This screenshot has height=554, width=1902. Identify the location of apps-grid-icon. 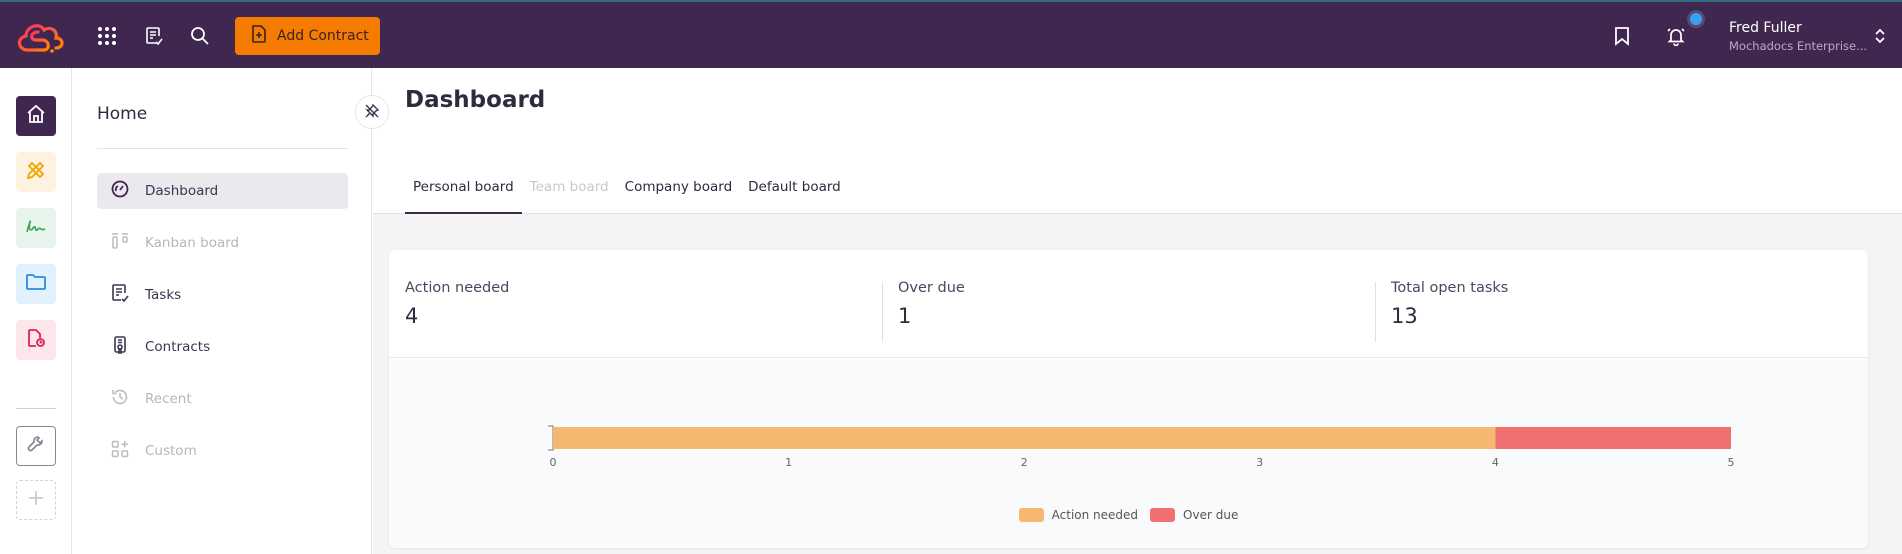
(107, 36).